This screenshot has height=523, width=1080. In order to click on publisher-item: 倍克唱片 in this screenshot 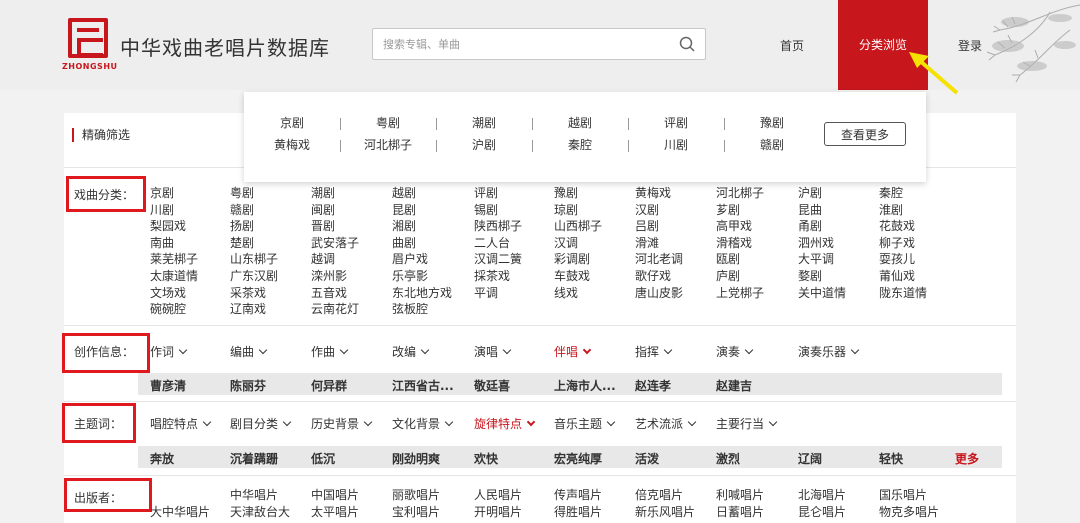, I will do `click(659, 494)`.